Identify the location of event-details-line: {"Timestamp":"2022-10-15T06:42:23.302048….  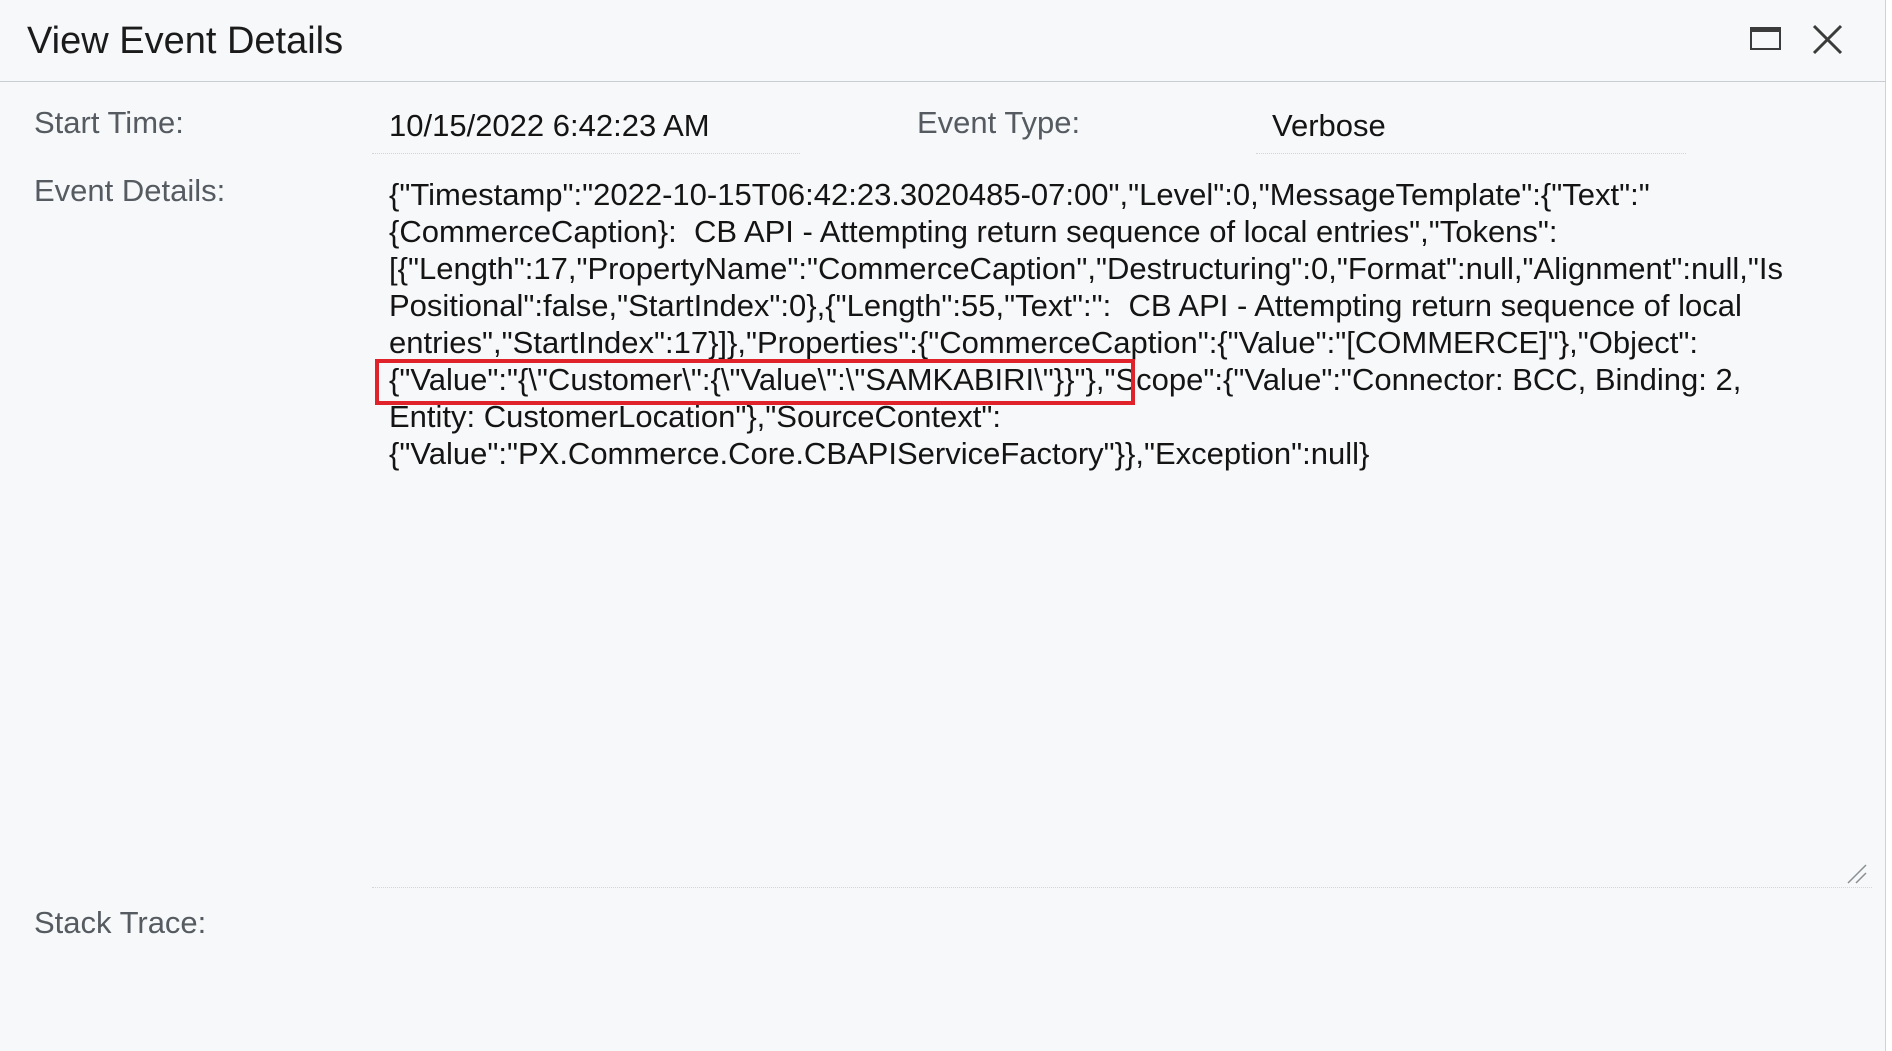
(1019, 194).